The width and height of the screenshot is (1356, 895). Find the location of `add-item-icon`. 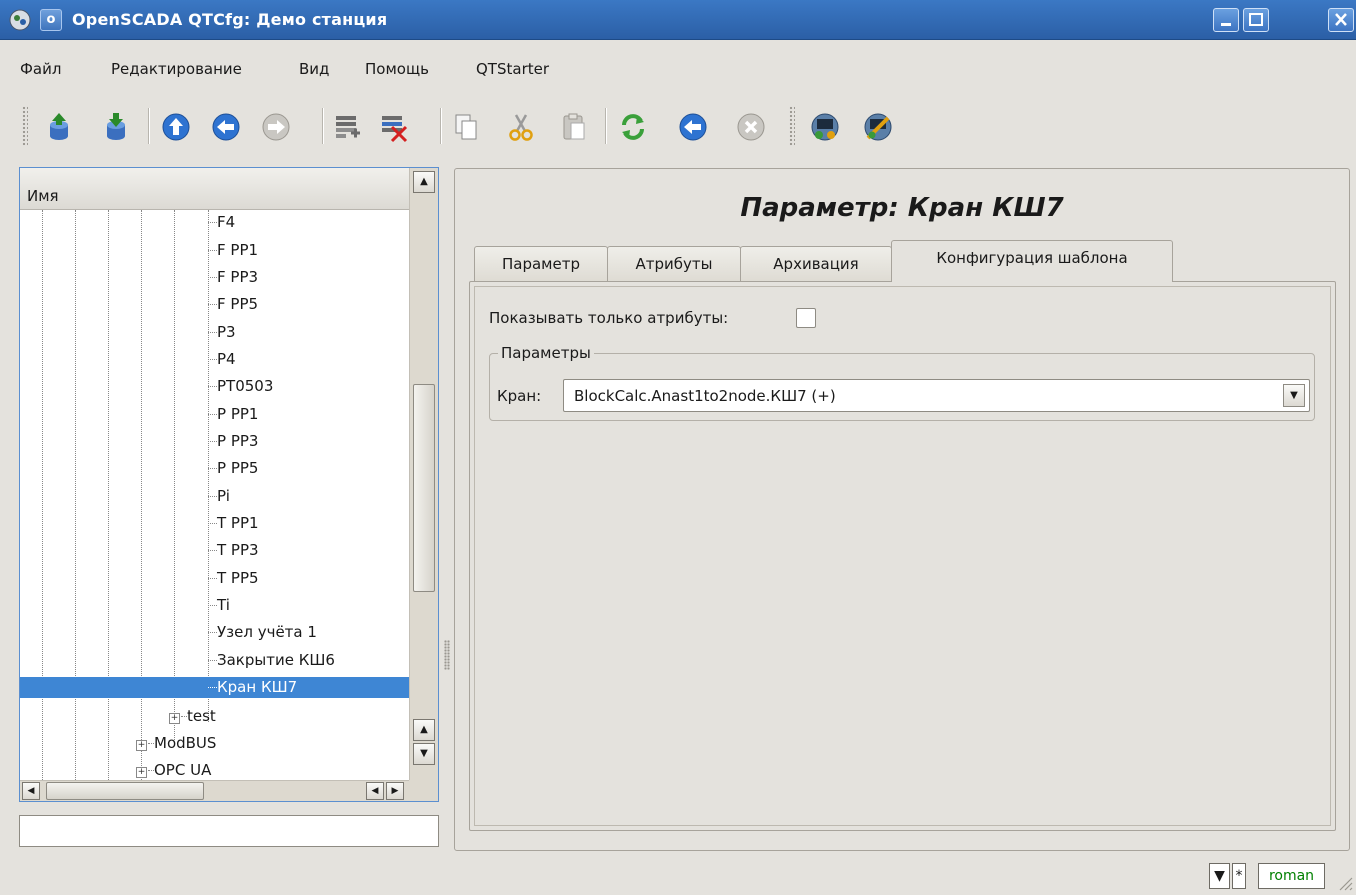

add-item-icon is located at coordinates (347, 127).